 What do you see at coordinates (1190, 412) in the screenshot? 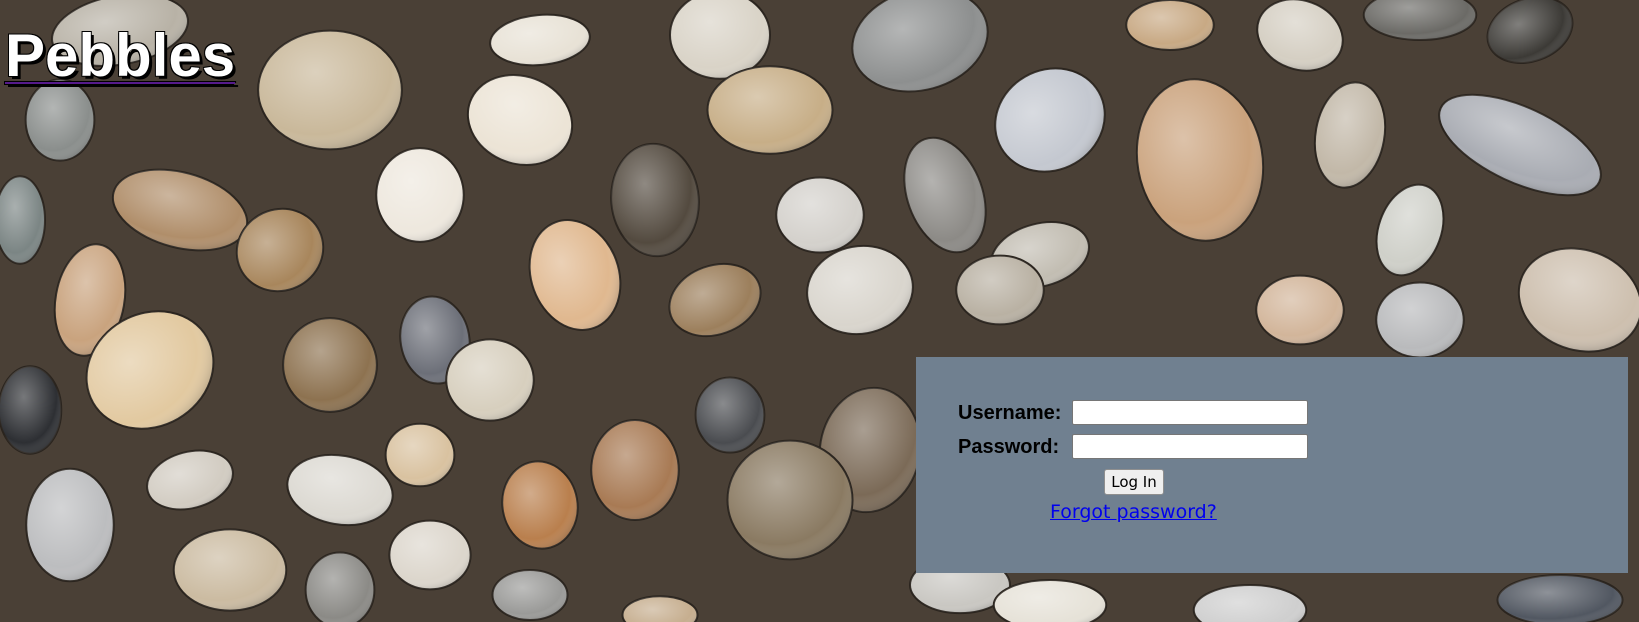
I see `username-input` at bounding box center [1190, 412].